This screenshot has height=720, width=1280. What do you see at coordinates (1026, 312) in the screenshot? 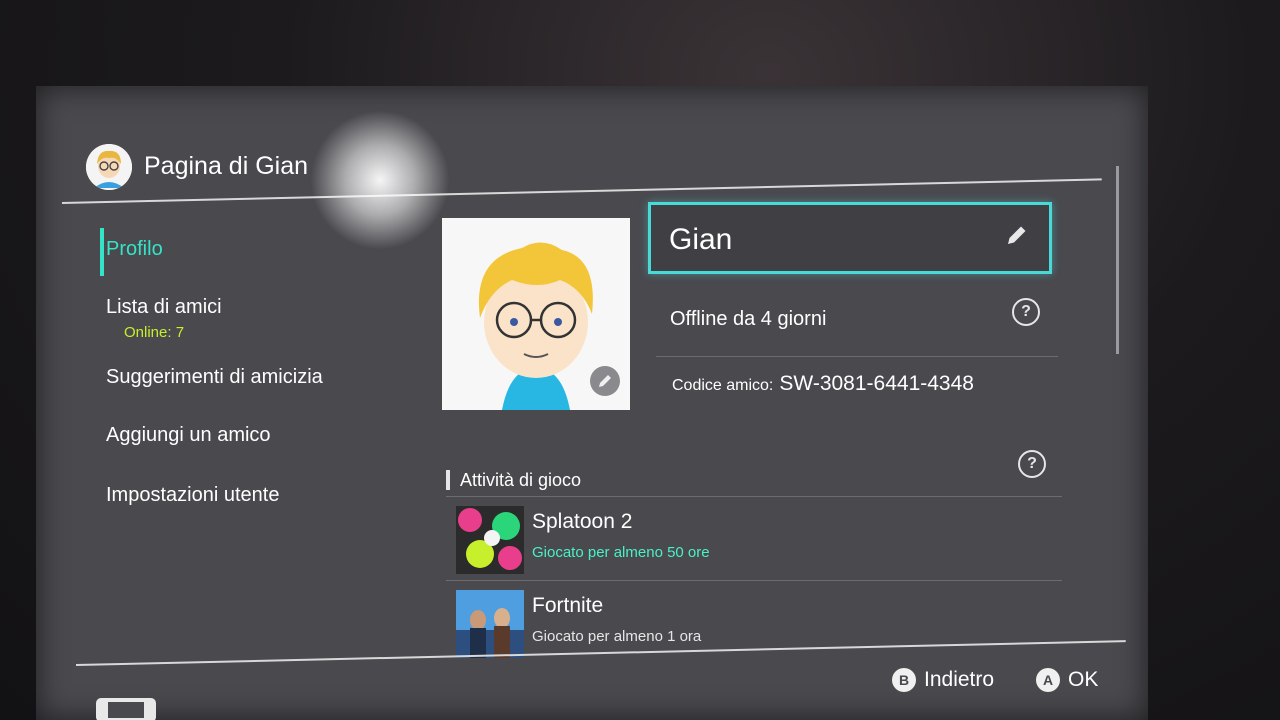
I see `status-help-icon: ?` at bounding box center [1026, 312].